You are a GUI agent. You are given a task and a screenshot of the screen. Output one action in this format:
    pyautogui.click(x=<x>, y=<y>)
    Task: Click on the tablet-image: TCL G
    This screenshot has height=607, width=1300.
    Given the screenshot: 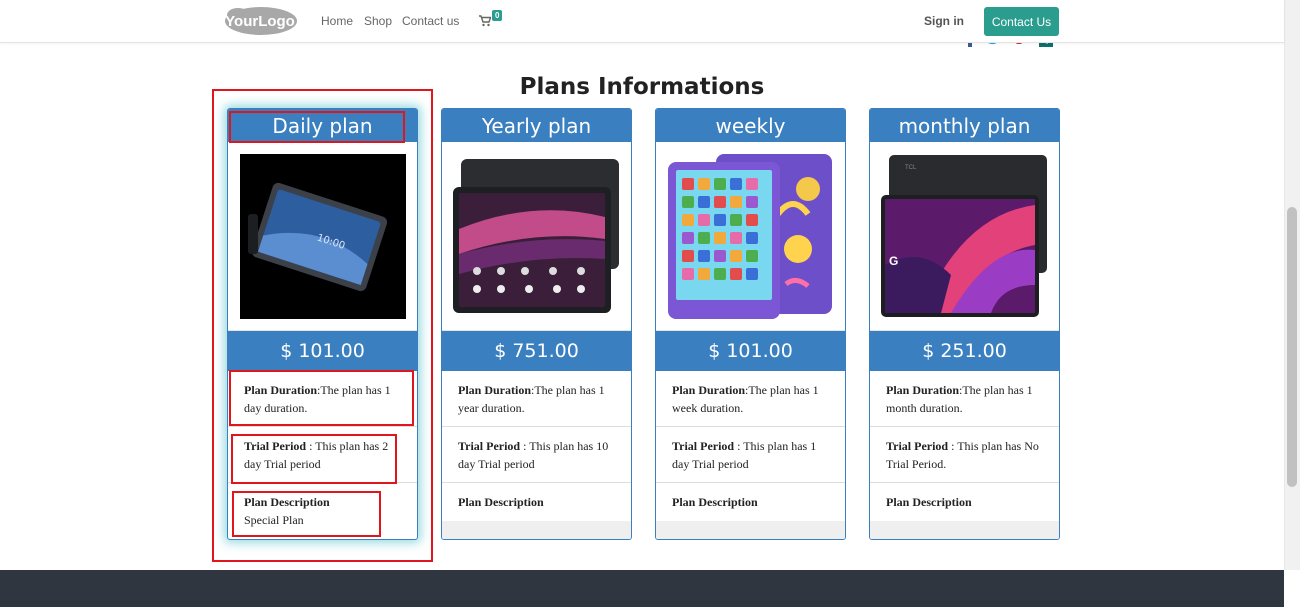 What is the action you would take?
    pyautogui.click(x=963, y=236)
    